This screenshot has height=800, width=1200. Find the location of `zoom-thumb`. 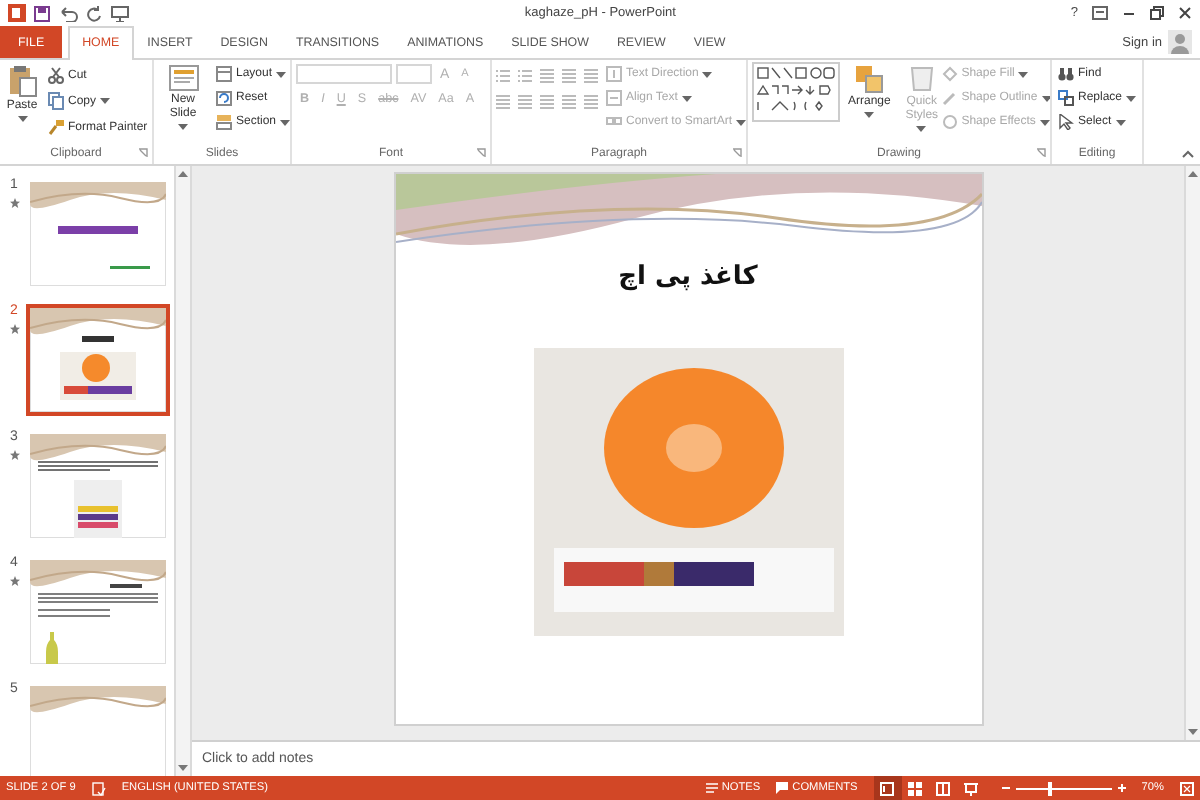

zoom-thumb is located at coordinates (1049, 788).